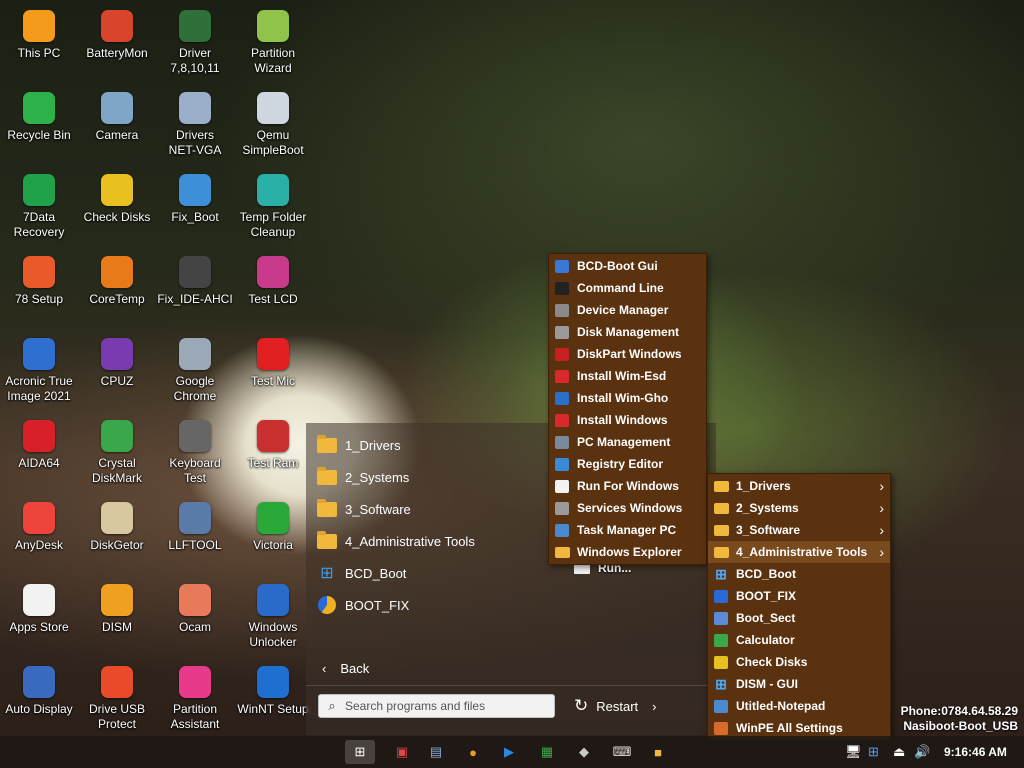 This screenshot has width=1024, height=768. What do you see at coordinates (562, 354) in the screenshot?
I see `diskpart-icon` at bounding box center [562, 354].